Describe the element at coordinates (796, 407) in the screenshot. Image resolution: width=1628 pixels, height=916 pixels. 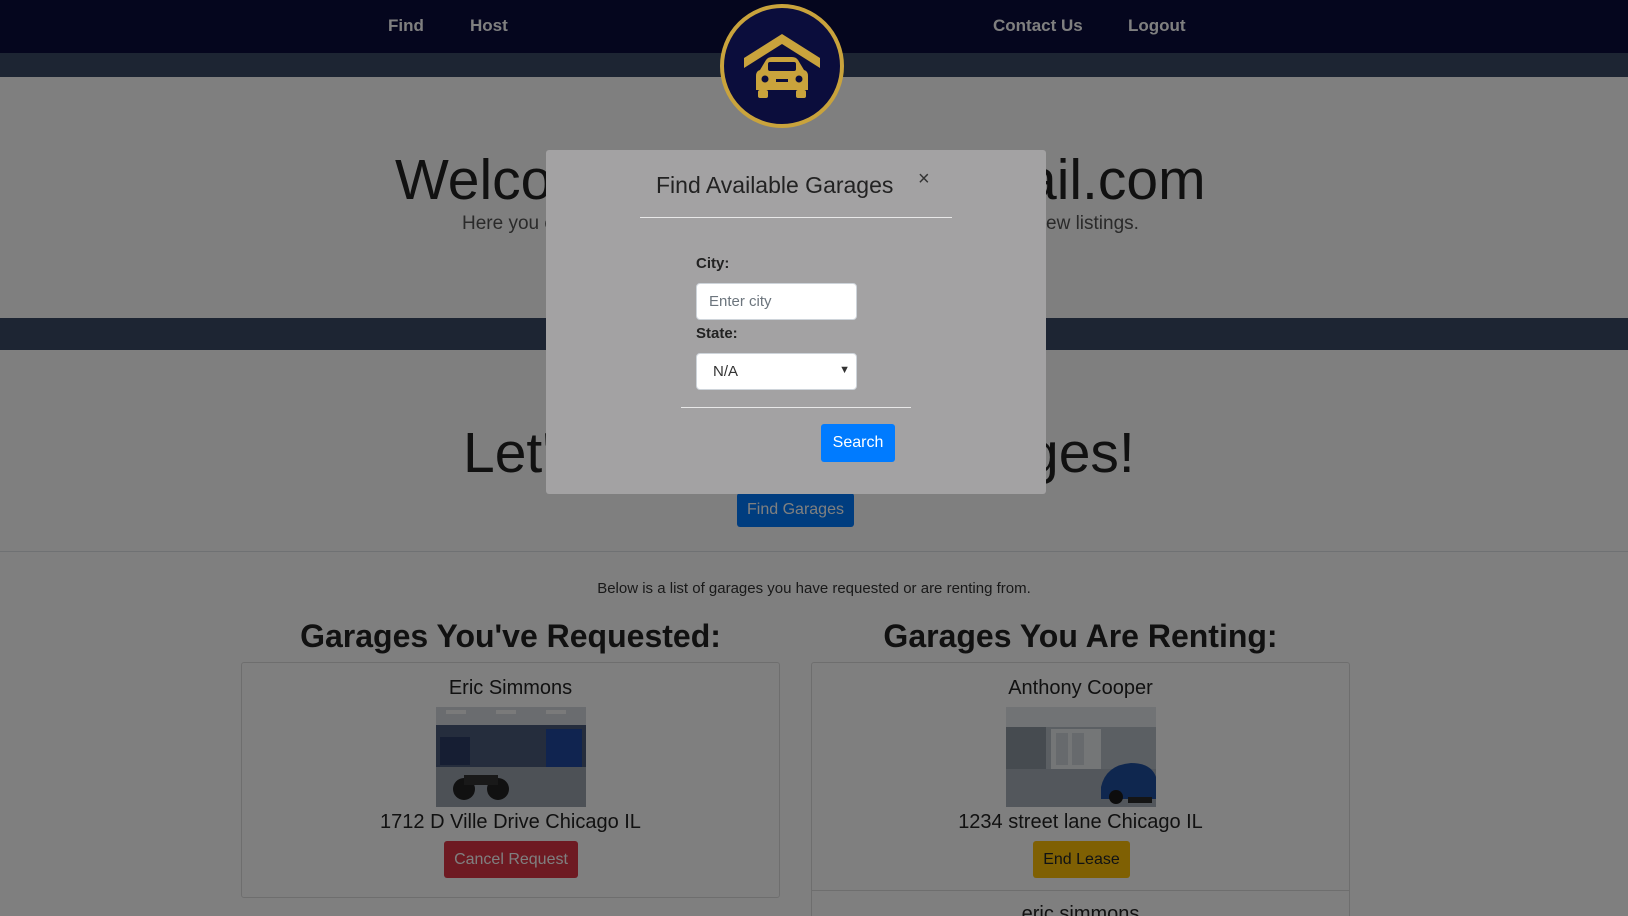
I see `modal-footer-divider` at that location.